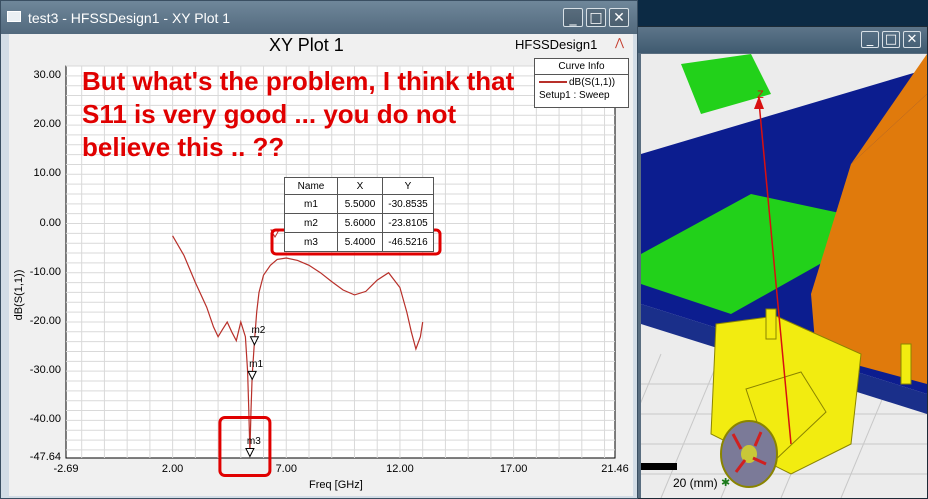 This screenshot has height=499, width=928. What do you see at coordinates (615, 469) in the screenshot?
I see `x-tick-label: 21.46` at bounding box center [615, 469].